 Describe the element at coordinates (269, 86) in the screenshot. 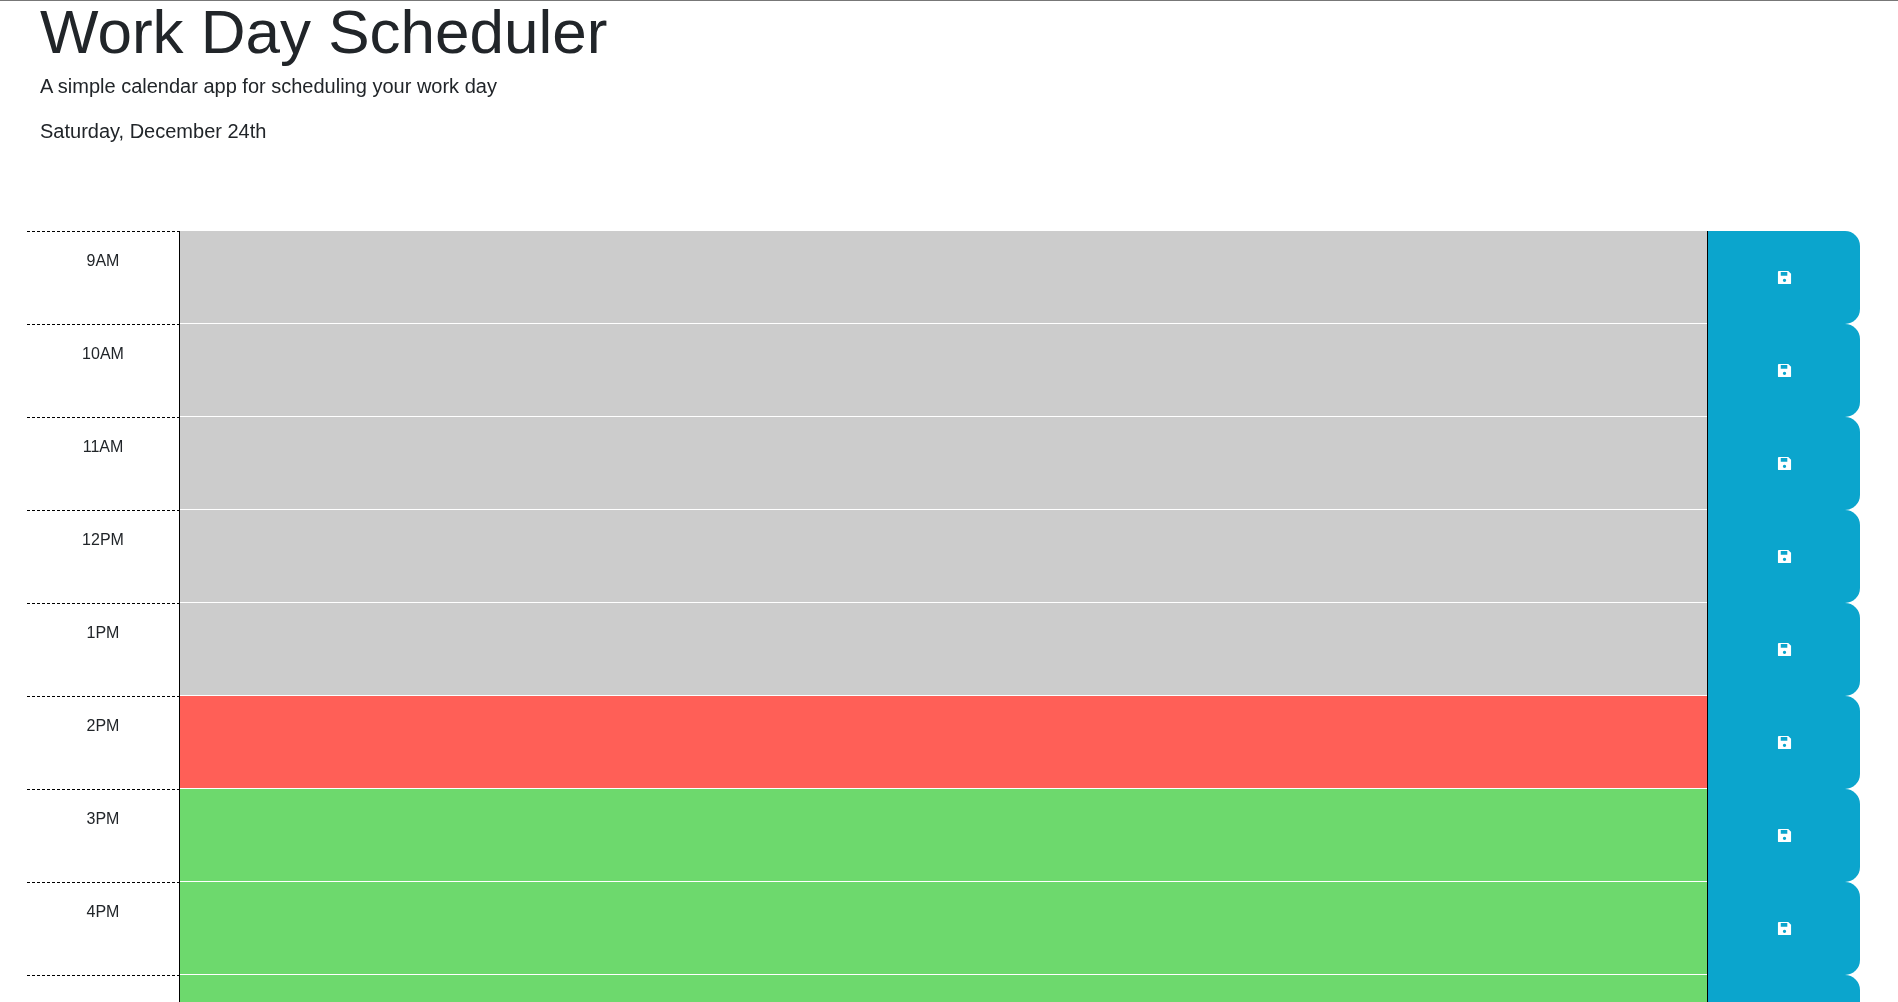

I see `page-subtitle: A simple calendar app for scheduling your work day` at that location.